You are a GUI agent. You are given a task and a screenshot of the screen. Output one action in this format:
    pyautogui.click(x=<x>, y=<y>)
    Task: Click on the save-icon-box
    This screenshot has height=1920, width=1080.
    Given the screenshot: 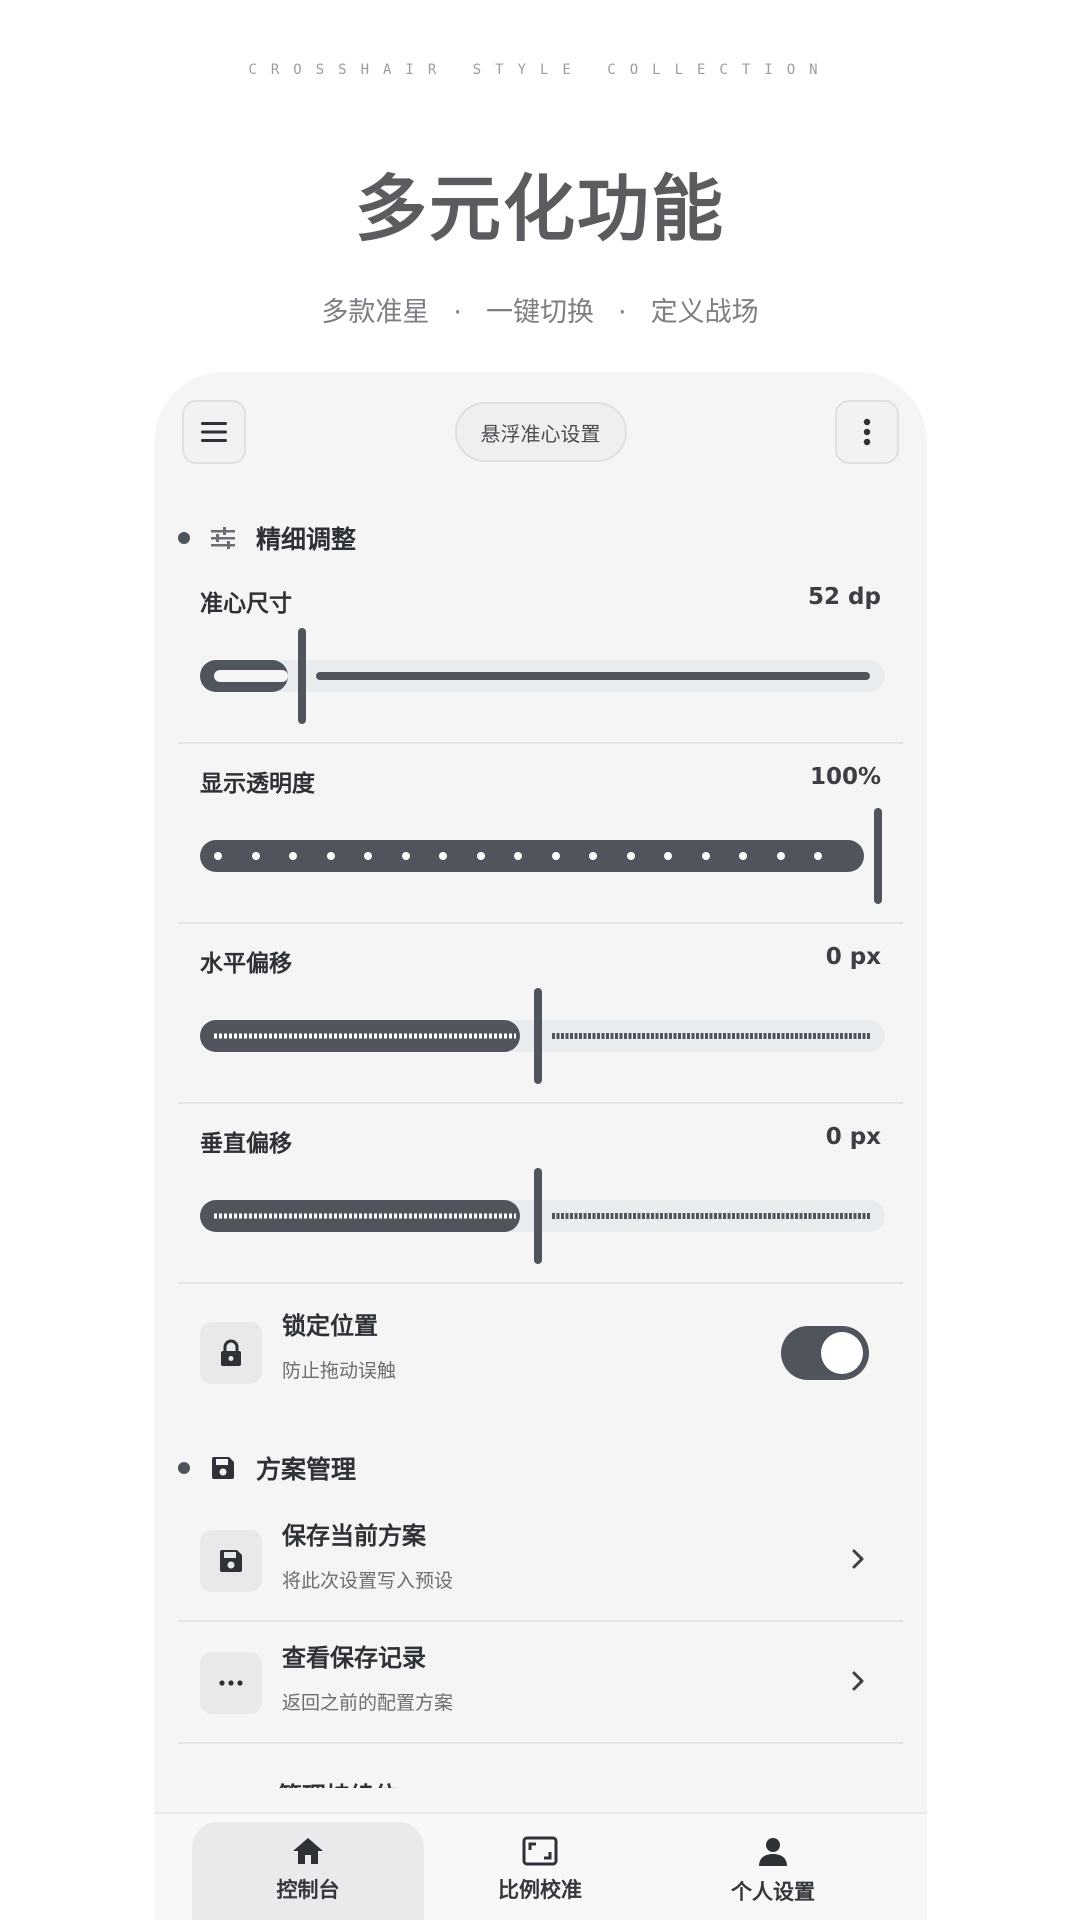 What is the action you would take?
    pyautogui.click(x=231, y=1561)
    